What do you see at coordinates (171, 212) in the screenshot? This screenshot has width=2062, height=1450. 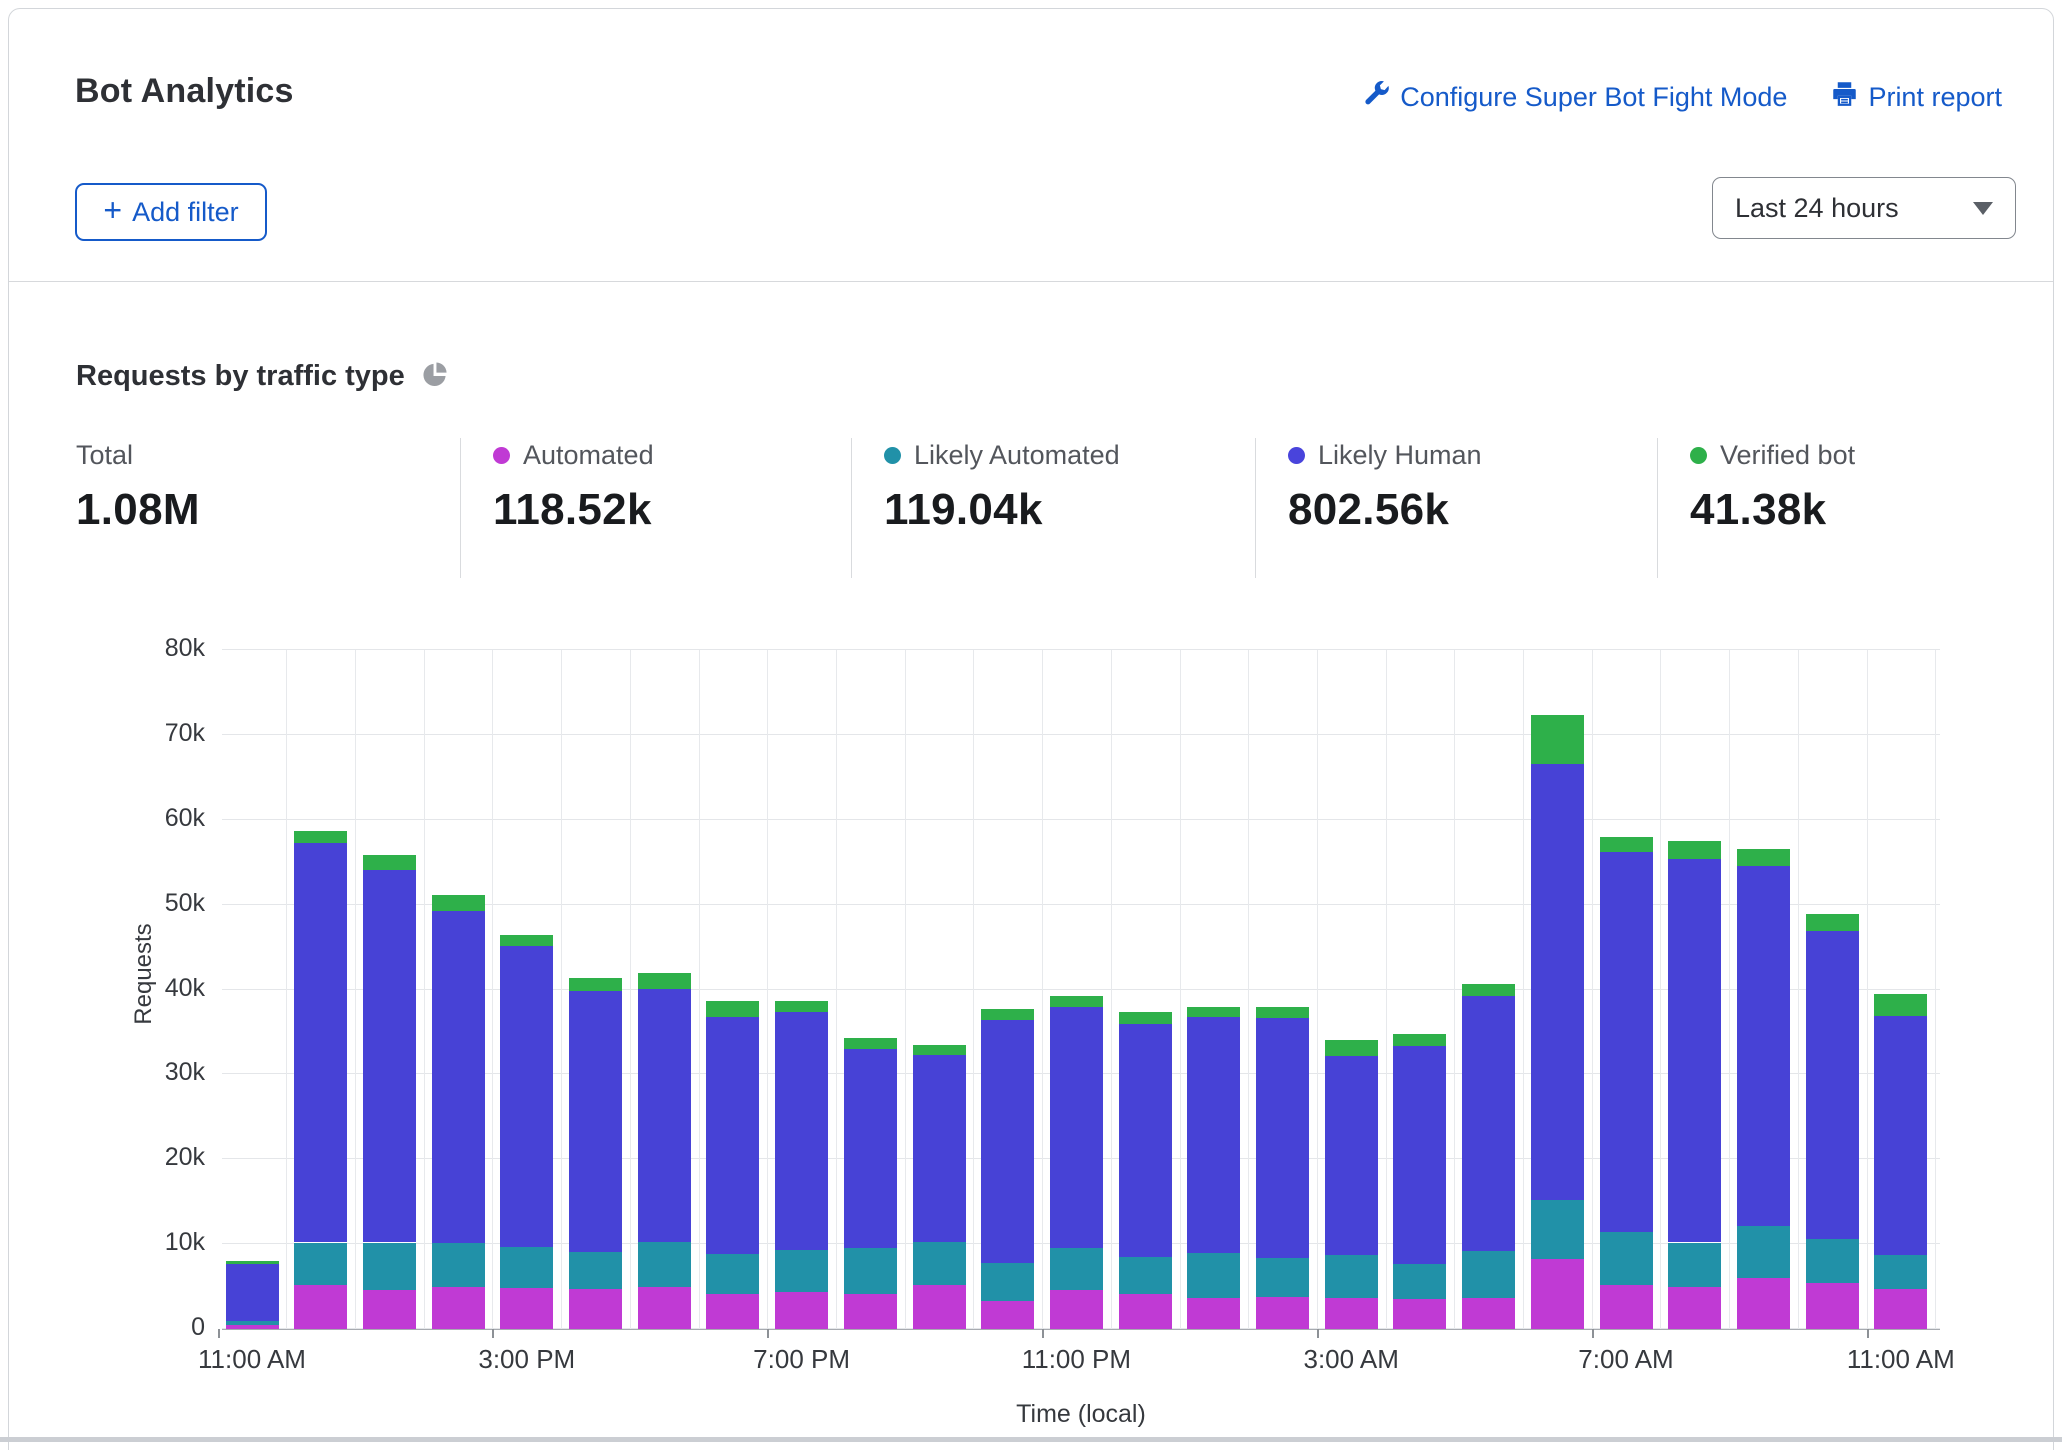 I see `add-filter-button: + Add filter` at bounding box center [171, 212].